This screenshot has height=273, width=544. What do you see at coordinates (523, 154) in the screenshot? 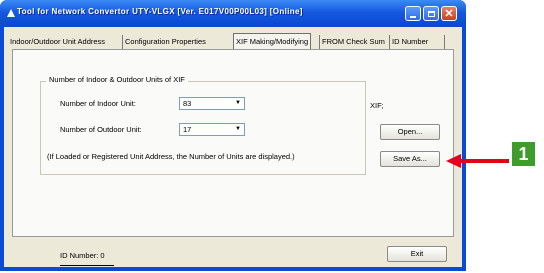
I see `callout-badge: 1` at bounding box center [523, 154].